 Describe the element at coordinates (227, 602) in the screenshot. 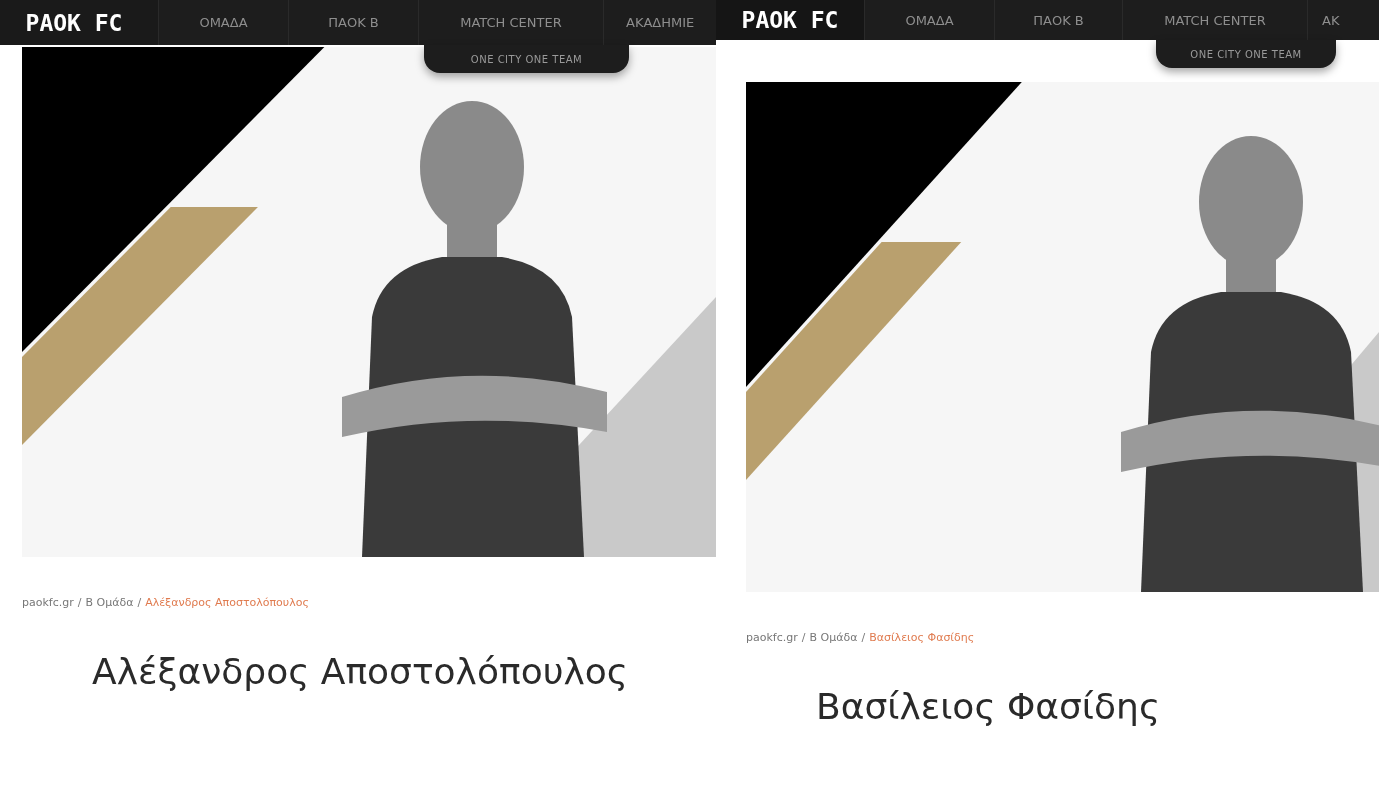

I see `breadcrumb-link: Αλέξανδρος Αποστολόπουλος` at that location.